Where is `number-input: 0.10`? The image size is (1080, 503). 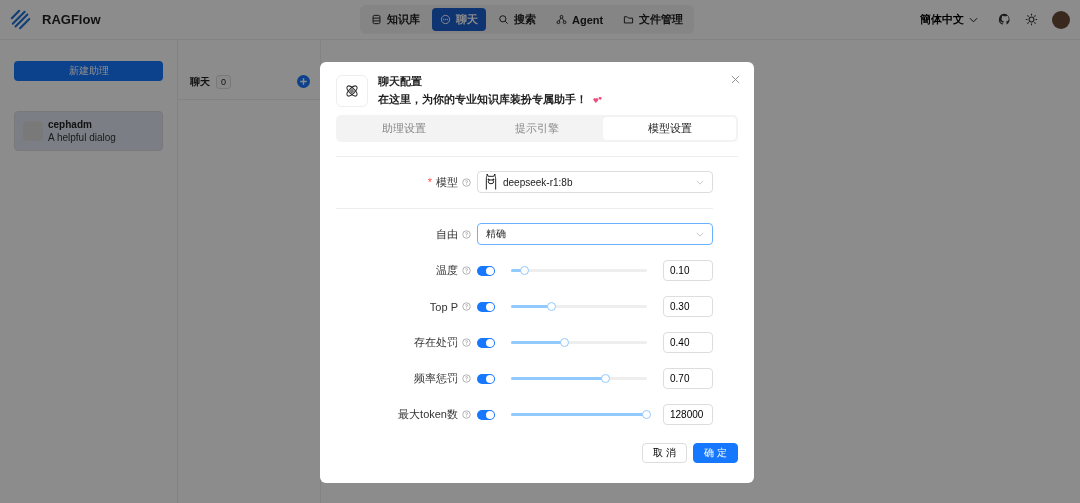
number-input: 0.10 is located at coordinates (688, 270).